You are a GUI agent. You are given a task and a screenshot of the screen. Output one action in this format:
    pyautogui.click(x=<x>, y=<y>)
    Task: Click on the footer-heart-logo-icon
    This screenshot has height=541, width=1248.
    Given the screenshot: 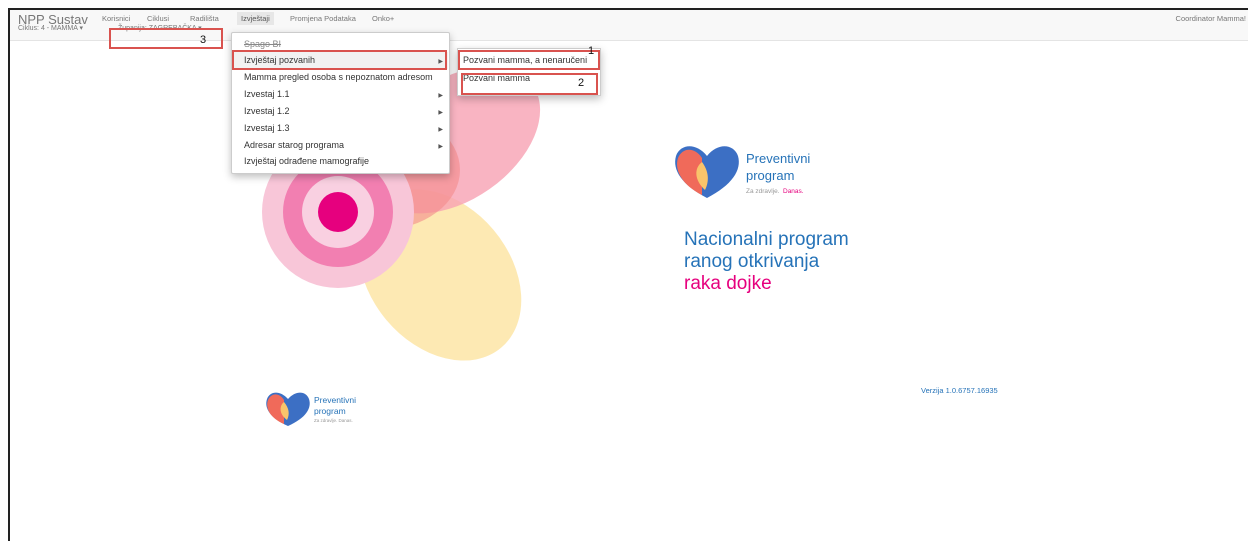 What is the action you would take?
    pyautogui.click(x=288, y=409)
    